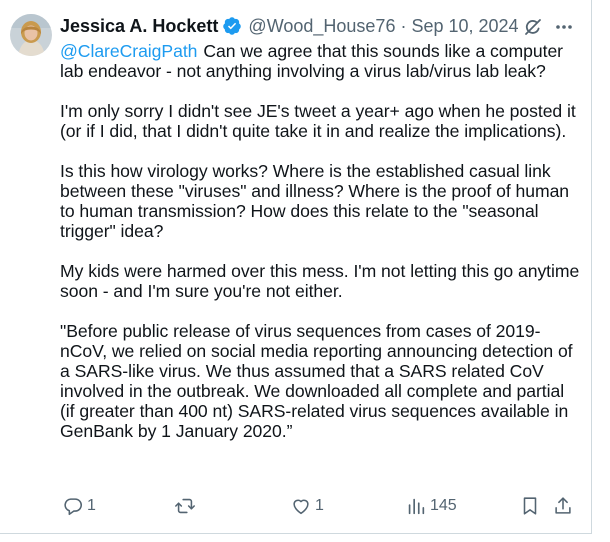 The height and width of the screenshot is (542, 610). What do you see at coordinates (464, 26) in the screenshot?
I see `tweet-date: Sep 10, 2024` at bounding box center [464, 26].